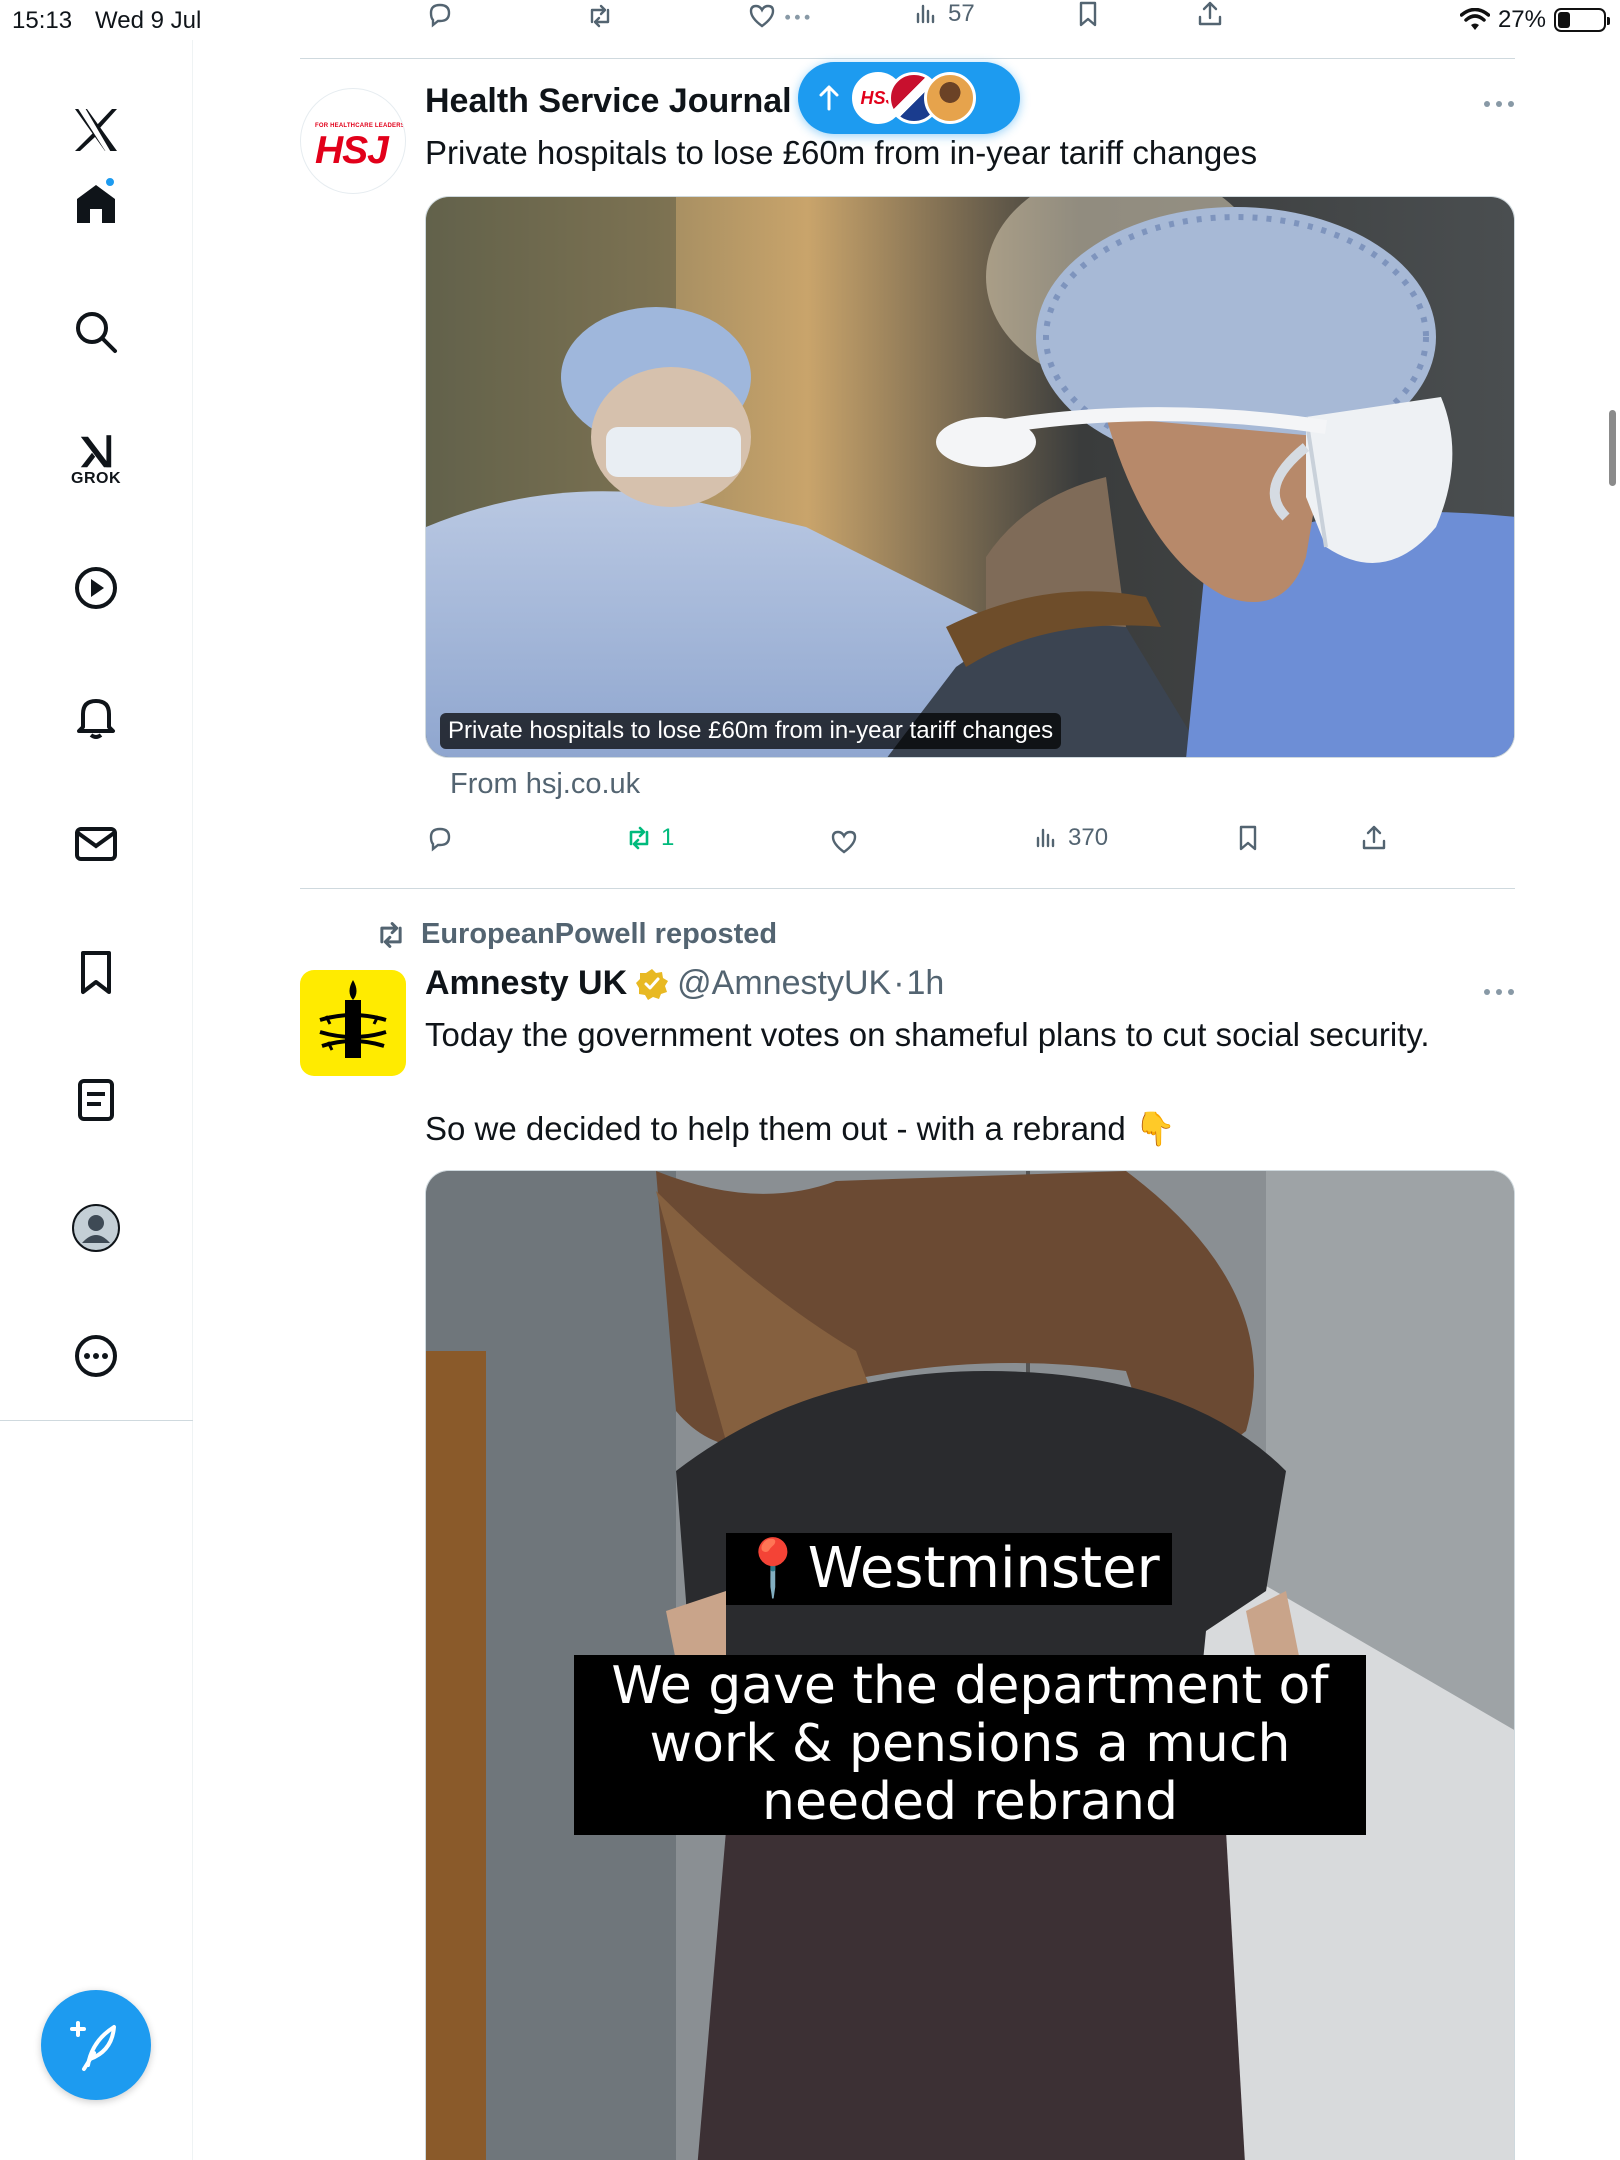 This screenshot has height=2160, width=1620. Describe the element at coordinates (42, 20) in the screenshot. I see `status-time: 15:13` at that location.